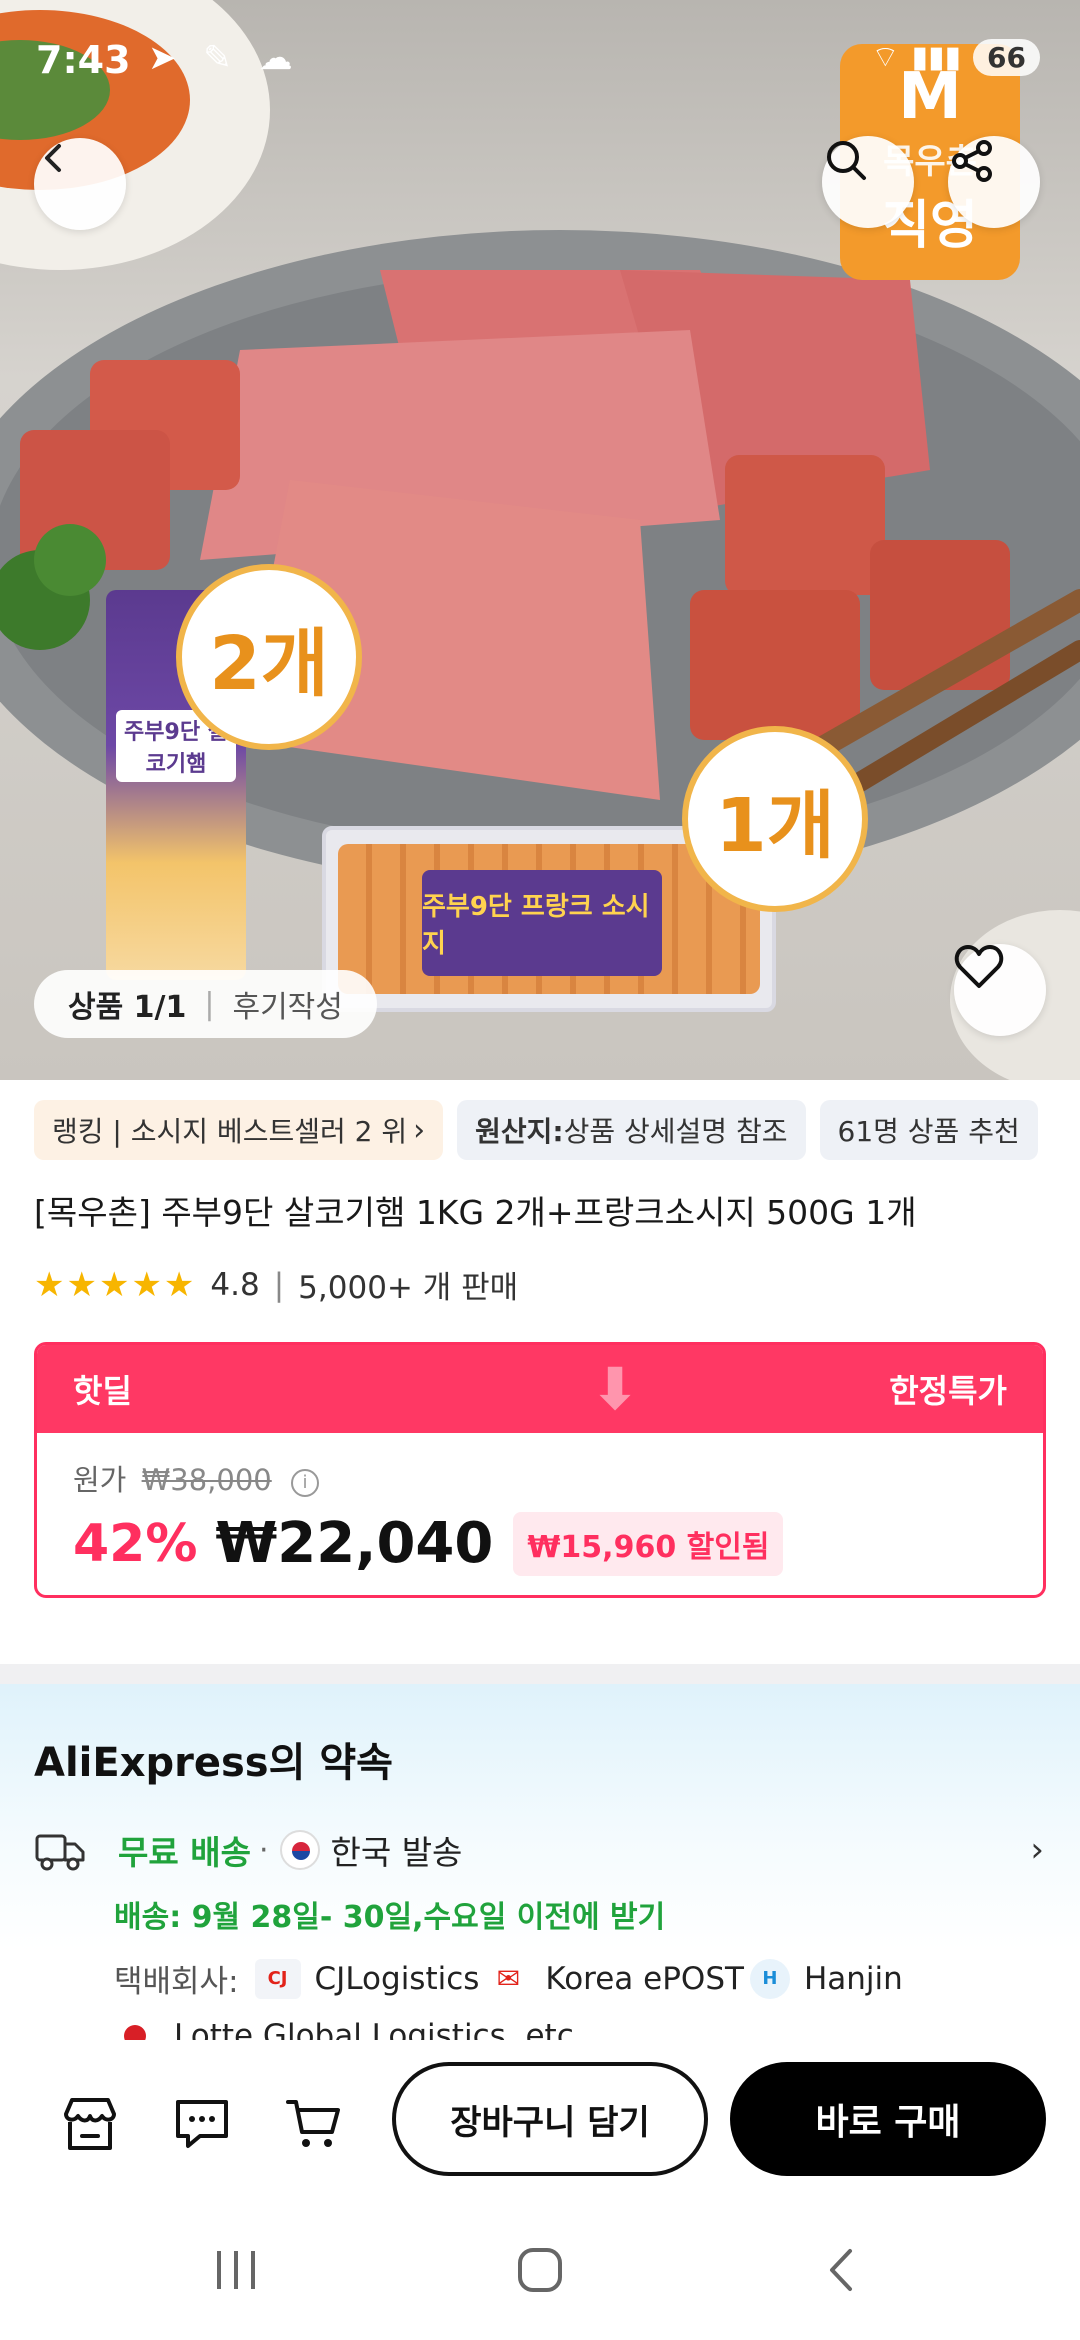 The width and height of the screenshot is (1080, 2340). What do you see at coordinates (135, 1543) in the screenshot?
I see `discount-percent: 42%` at bounding box center [135, 1543].